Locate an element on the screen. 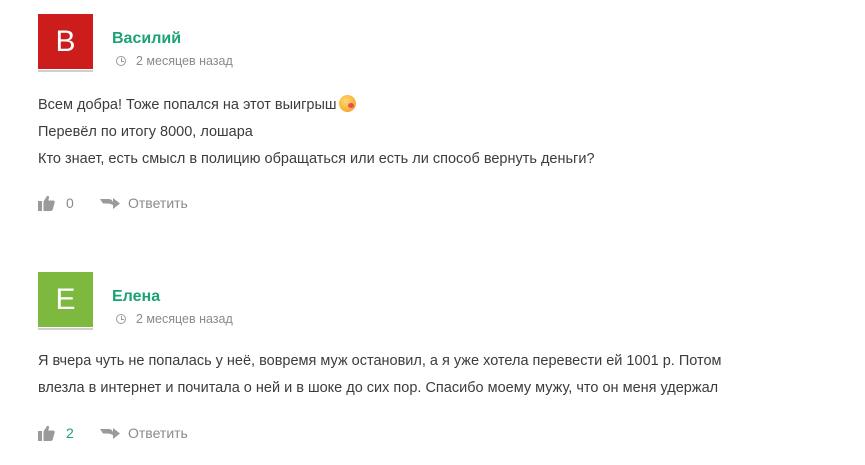 The image size is (865, 465). like-count: 0 is located at coordinates (70, 203).